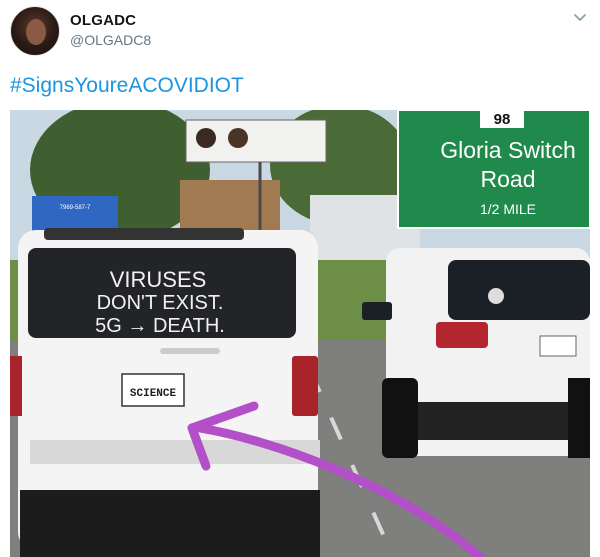 This screenshot has width=600, height=557. What do you see at coordinates (103, 20) in the screenshot?
I see `display-name: OLGADC` at bounding box center [103, 20].